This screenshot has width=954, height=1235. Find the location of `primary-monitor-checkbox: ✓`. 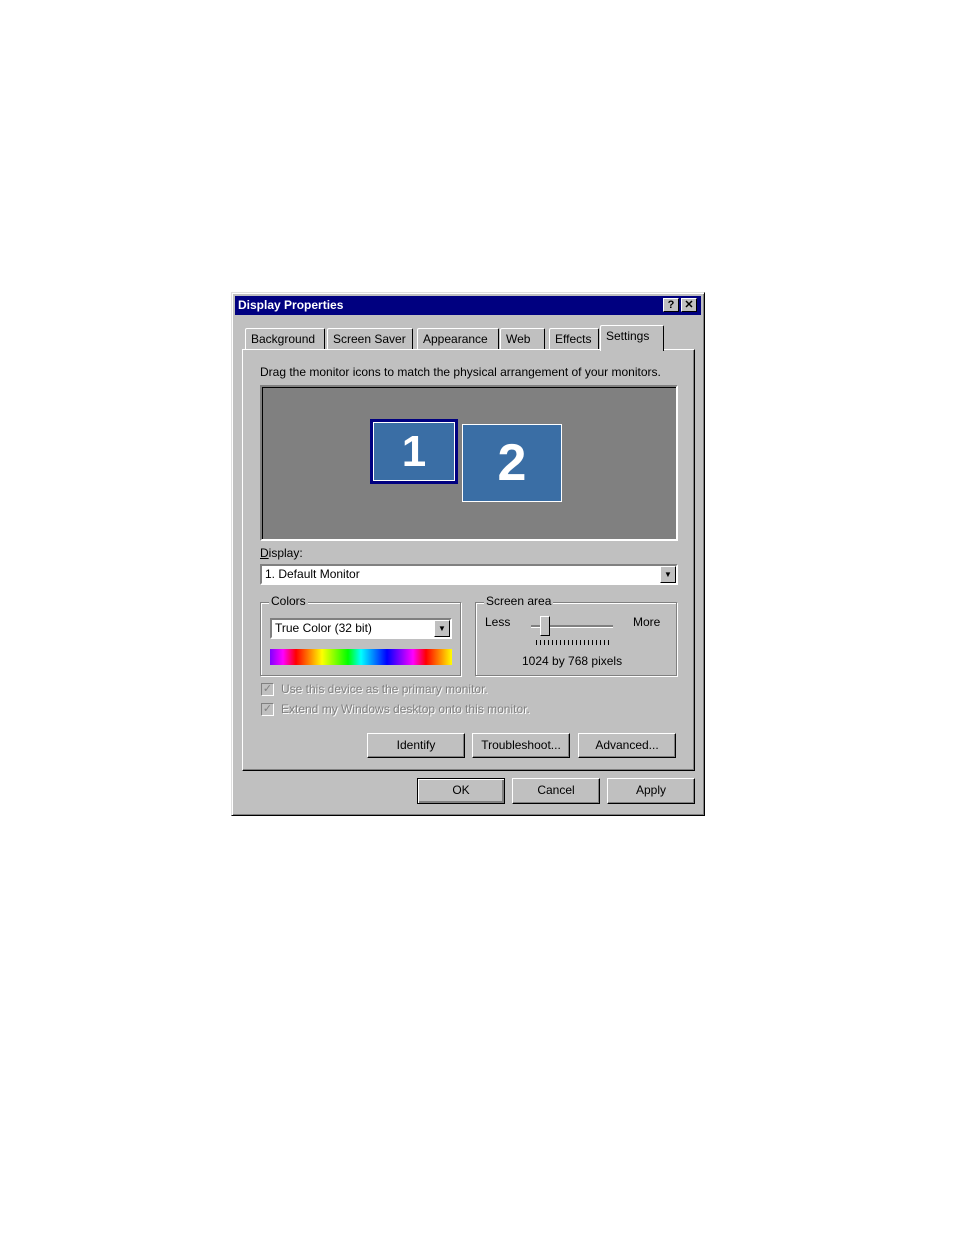

primary-monitor-checkbox: ✓ is located at coordinates (267, 689).